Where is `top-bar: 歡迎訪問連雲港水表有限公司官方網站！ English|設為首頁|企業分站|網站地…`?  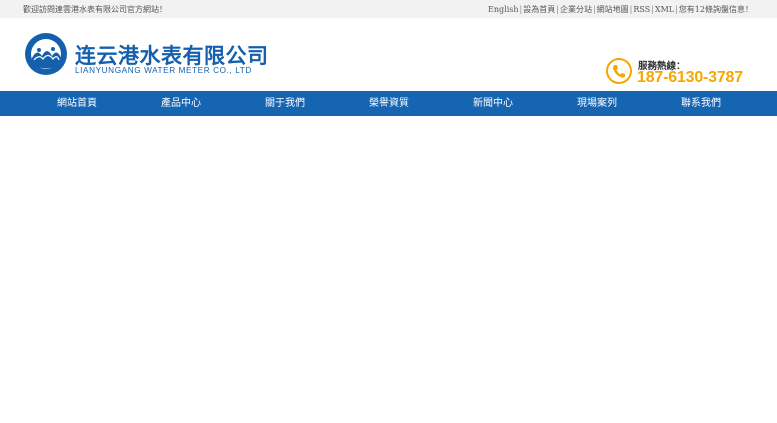
top-bar: 歡迎訪問連雲港水表有限公司官方網站！ English|設為首頁|企業分站|網站地… is located at coordinates (388, 9).